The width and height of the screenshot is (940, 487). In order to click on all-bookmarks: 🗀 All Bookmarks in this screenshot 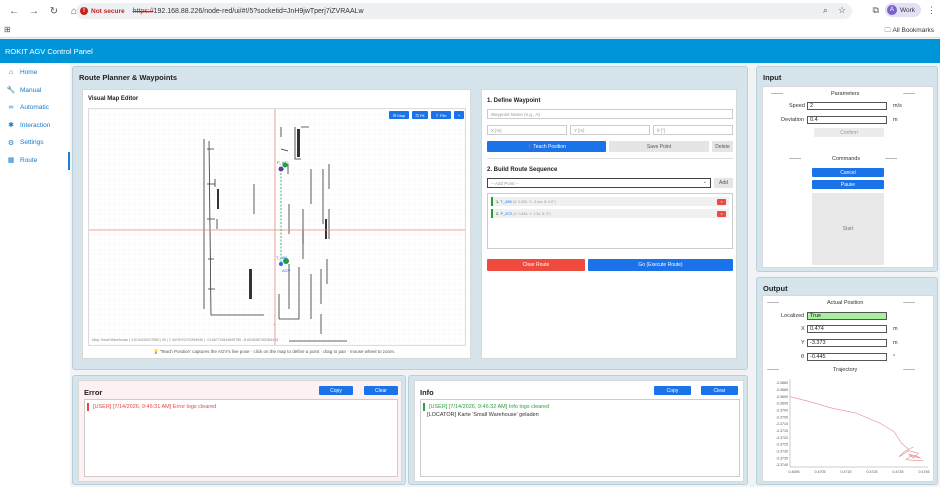, I will do `click(910, 31)`.